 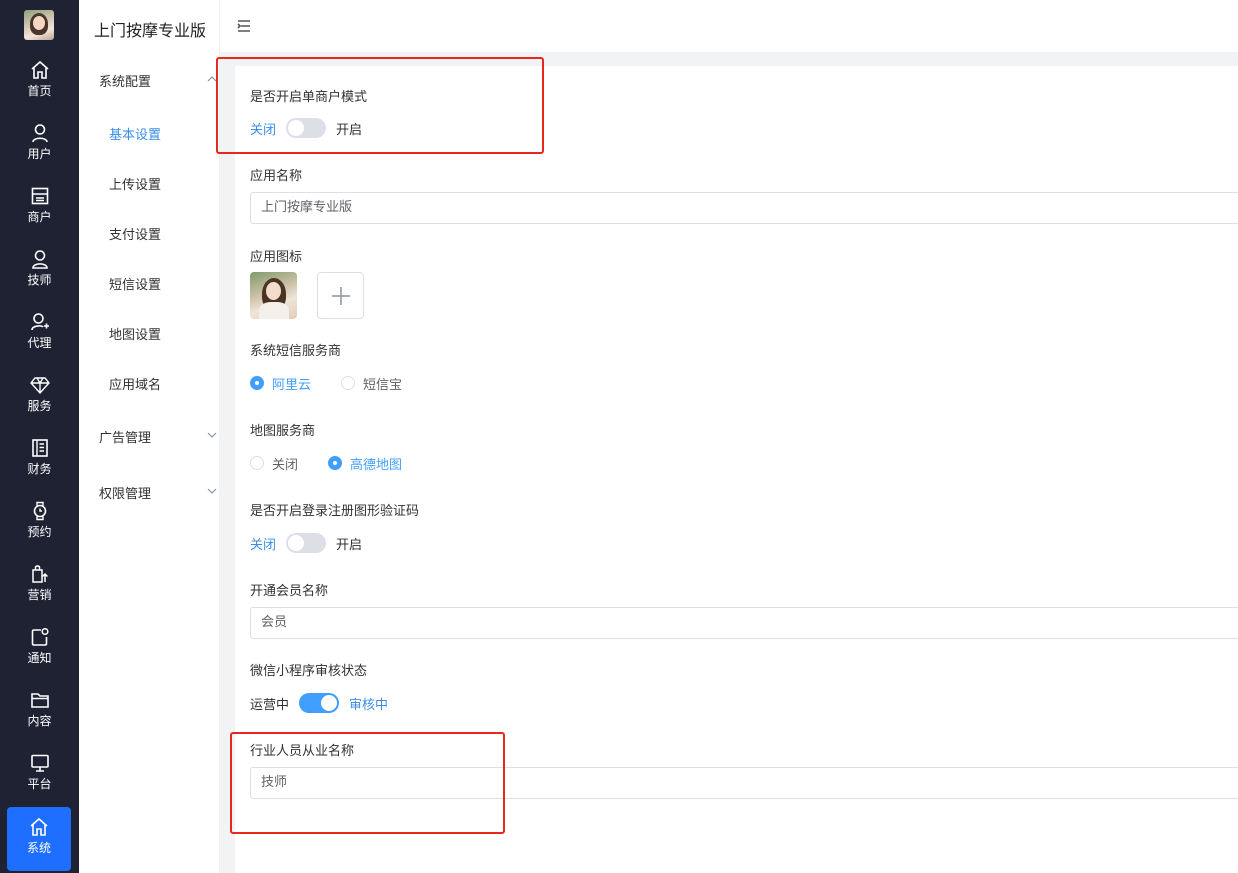 I want to click on wechat-review-switch, so click(x=319, y=703).